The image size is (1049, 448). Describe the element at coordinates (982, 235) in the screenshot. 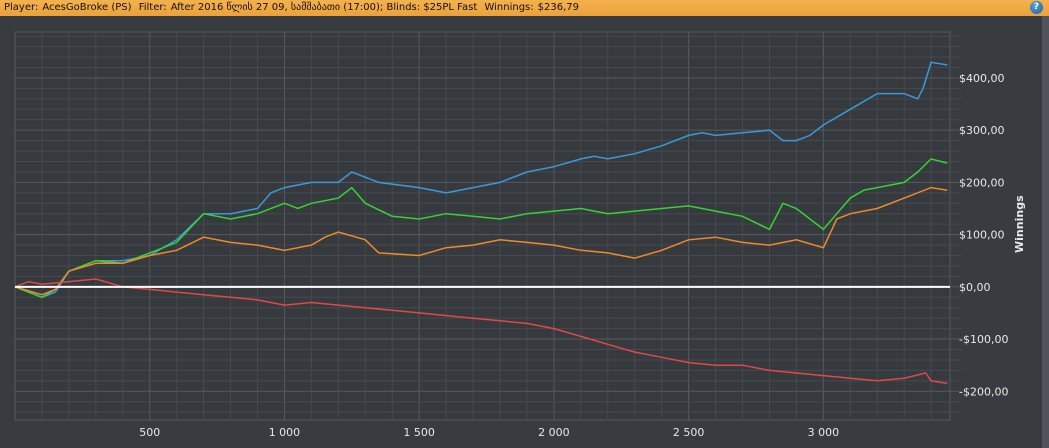

I see `y-tick-label: $100,00` at that location.